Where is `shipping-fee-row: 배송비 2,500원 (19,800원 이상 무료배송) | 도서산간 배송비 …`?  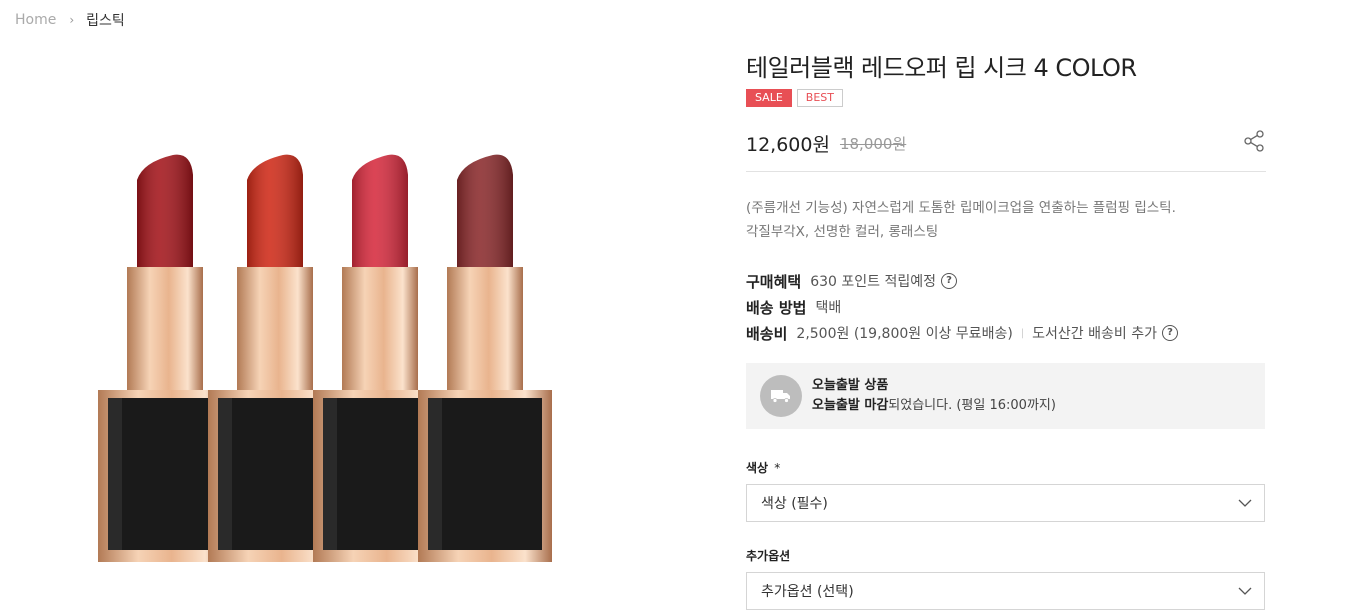
shipping-fee-row: 배송비 2,500원 (19,800원 이상 무료배송) | 도서산간 배송비 … is located at coordinates (1006, 333).